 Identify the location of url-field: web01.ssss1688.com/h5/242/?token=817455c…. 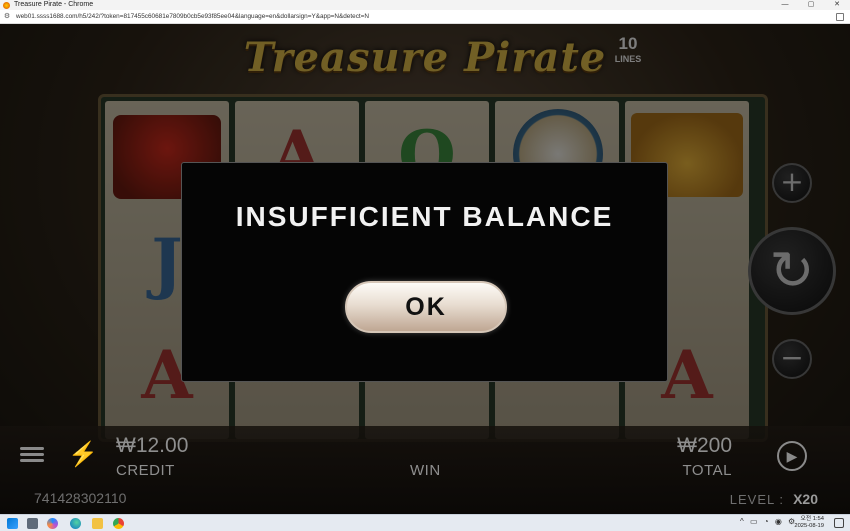
(192, 16).